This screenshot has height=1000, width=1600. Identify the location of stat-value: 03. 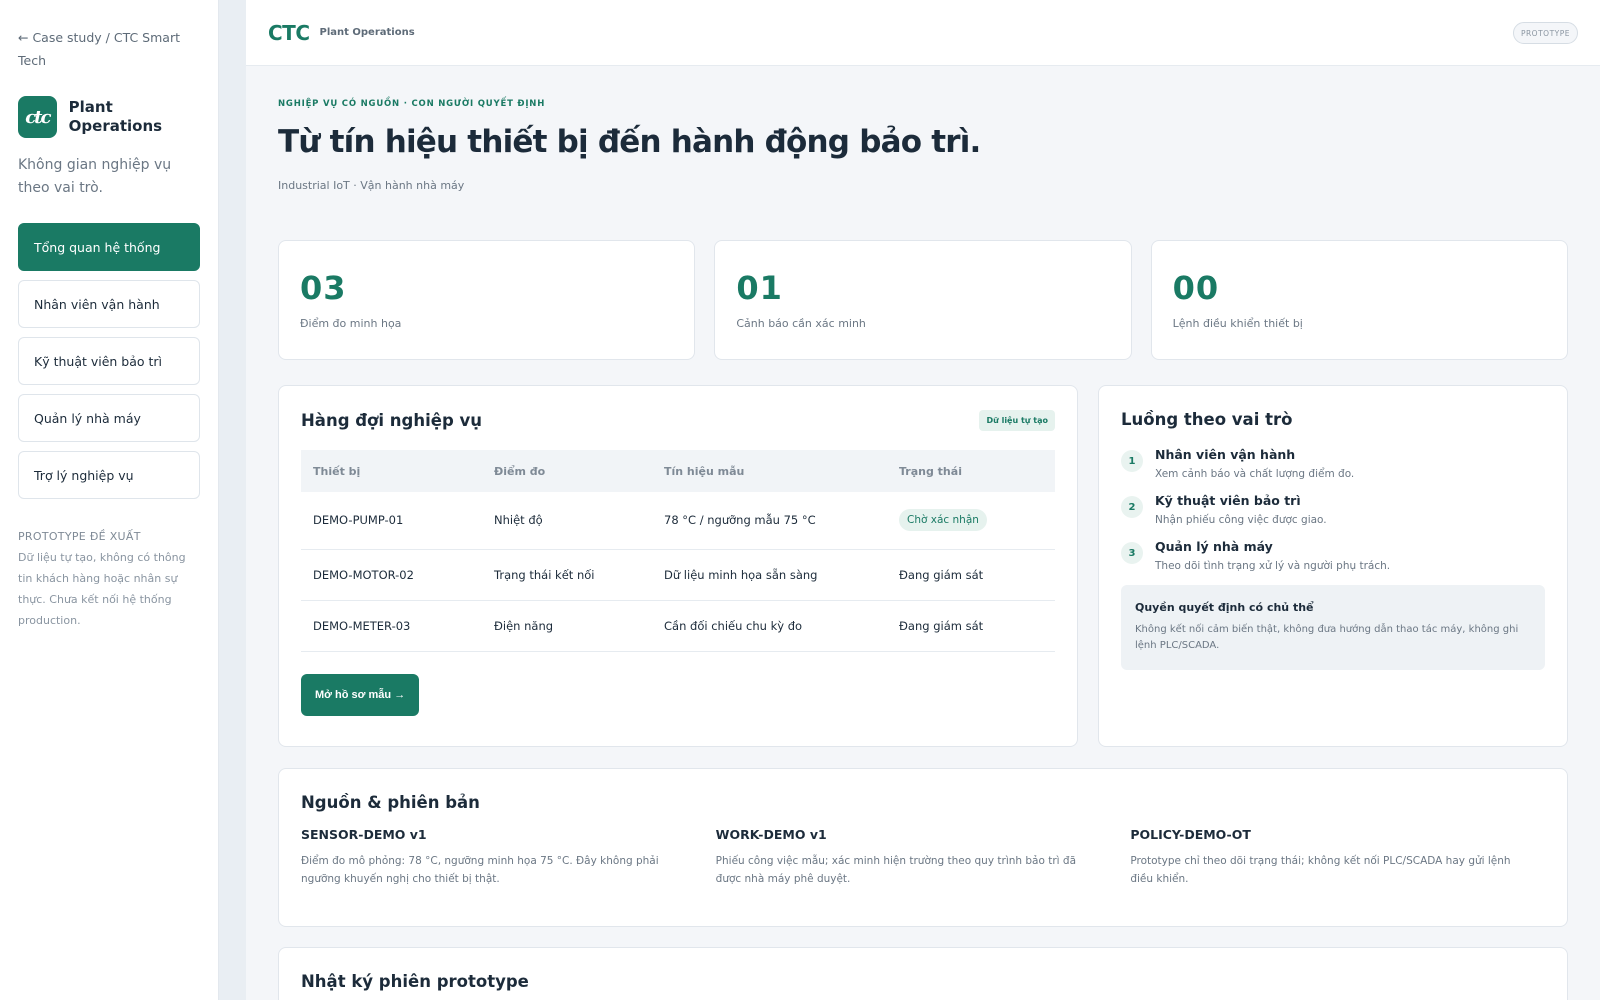
(323, 288).